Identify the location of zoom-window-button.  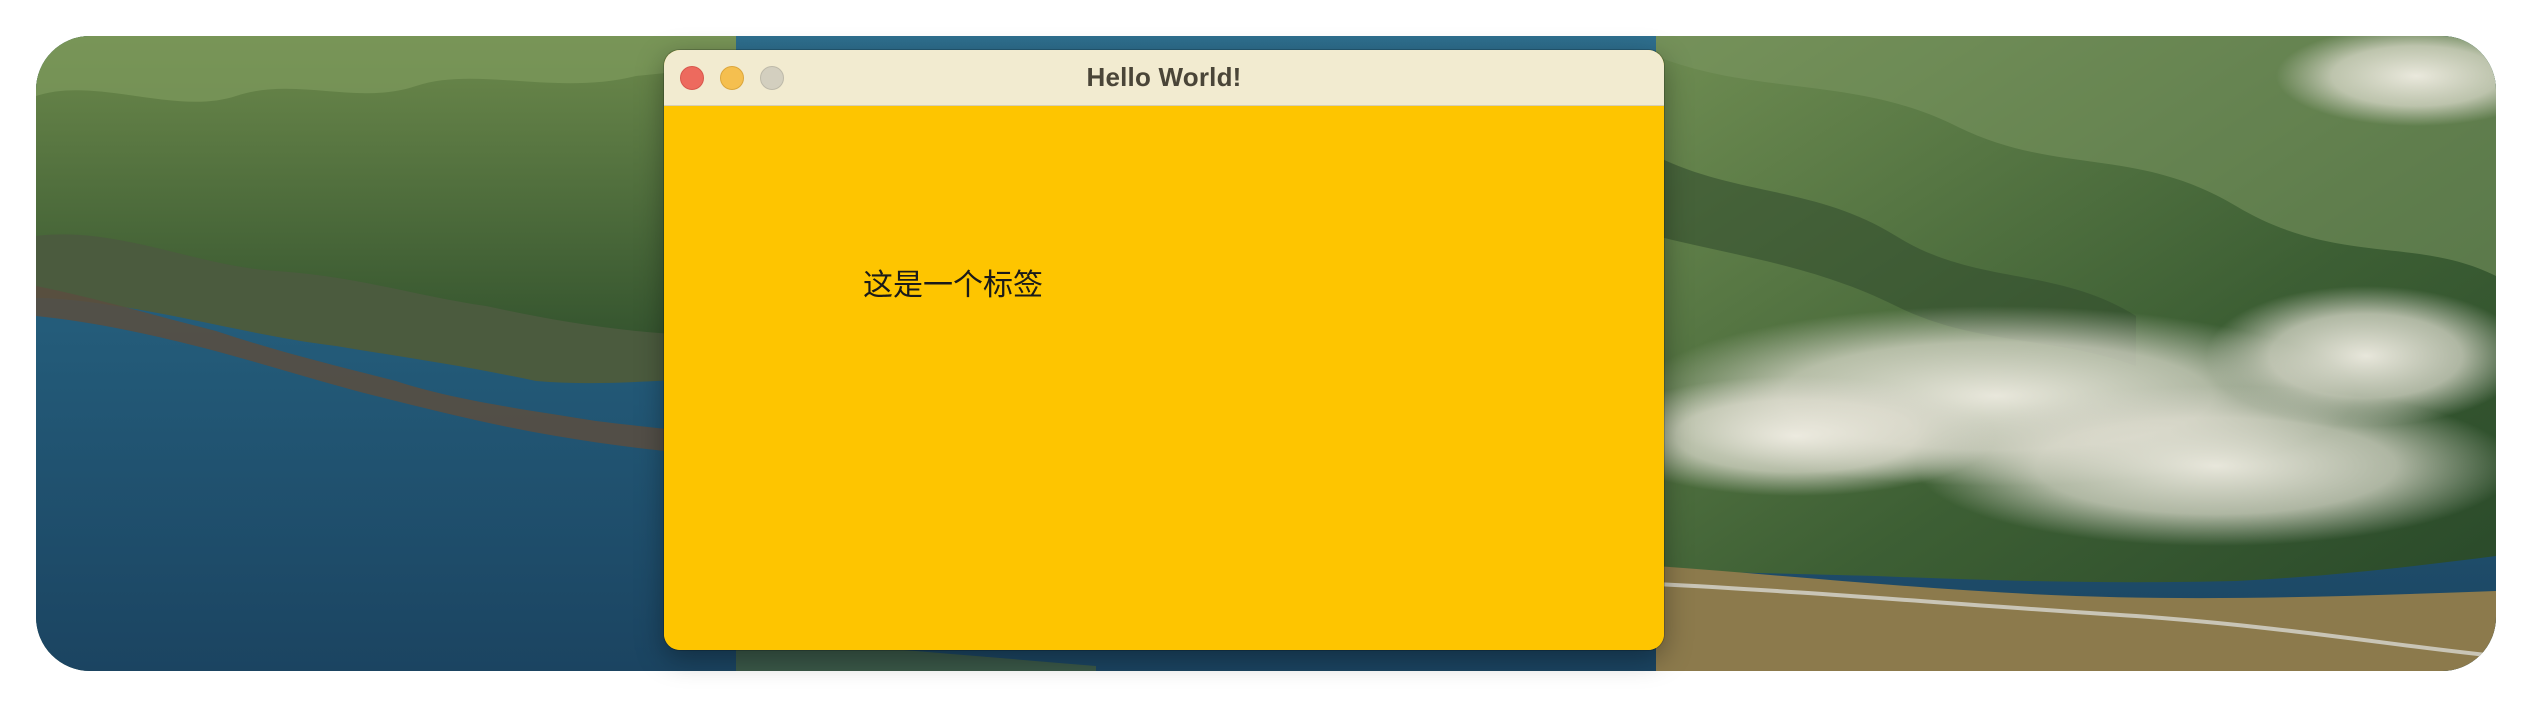
(772, 77).